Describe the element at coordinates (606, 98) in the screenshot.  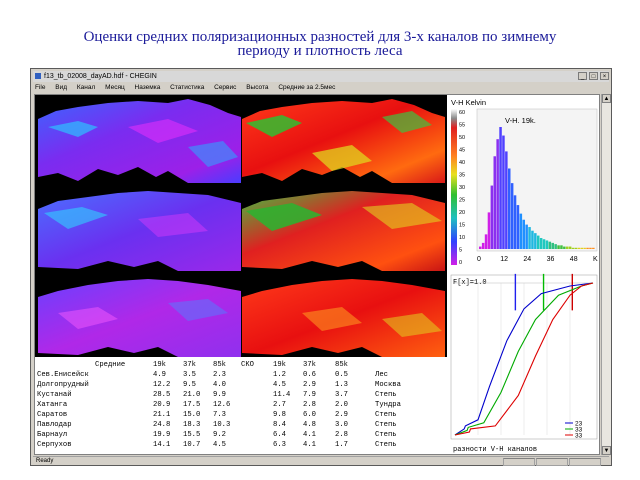
I see `scroll-up-arrow-icon: ▲` at that location.